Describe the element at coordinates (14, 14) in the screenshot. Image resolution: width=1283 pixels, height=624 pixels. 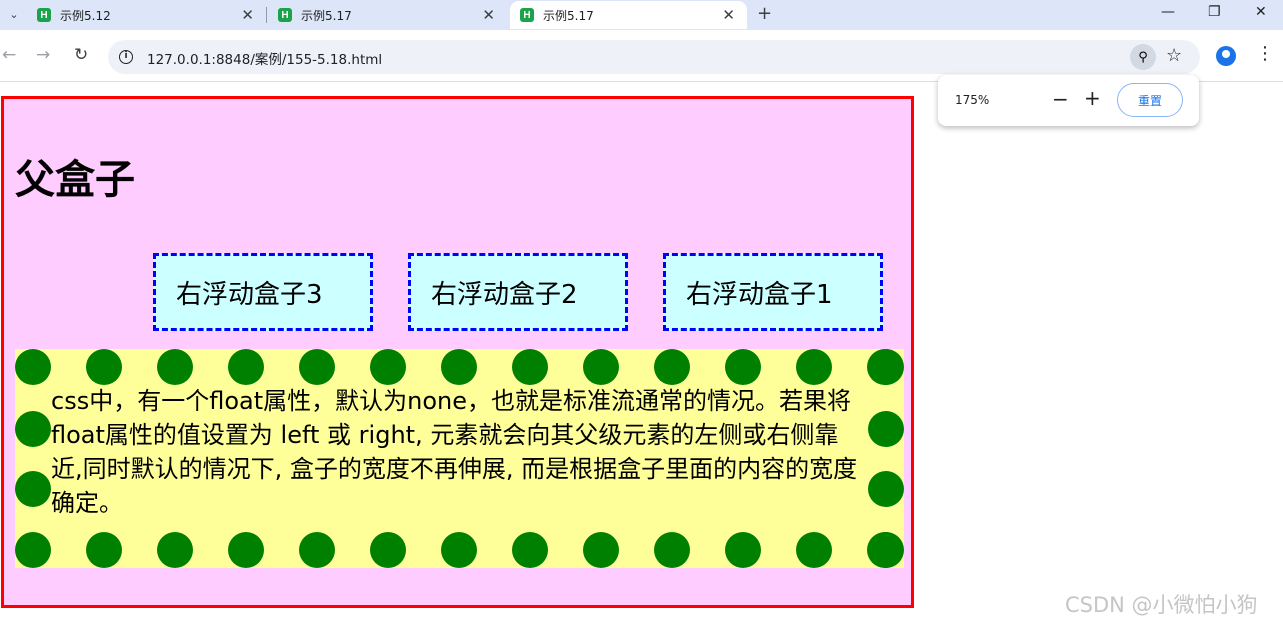
I see `tab-search-chevron-icon: ⌄` at that location.